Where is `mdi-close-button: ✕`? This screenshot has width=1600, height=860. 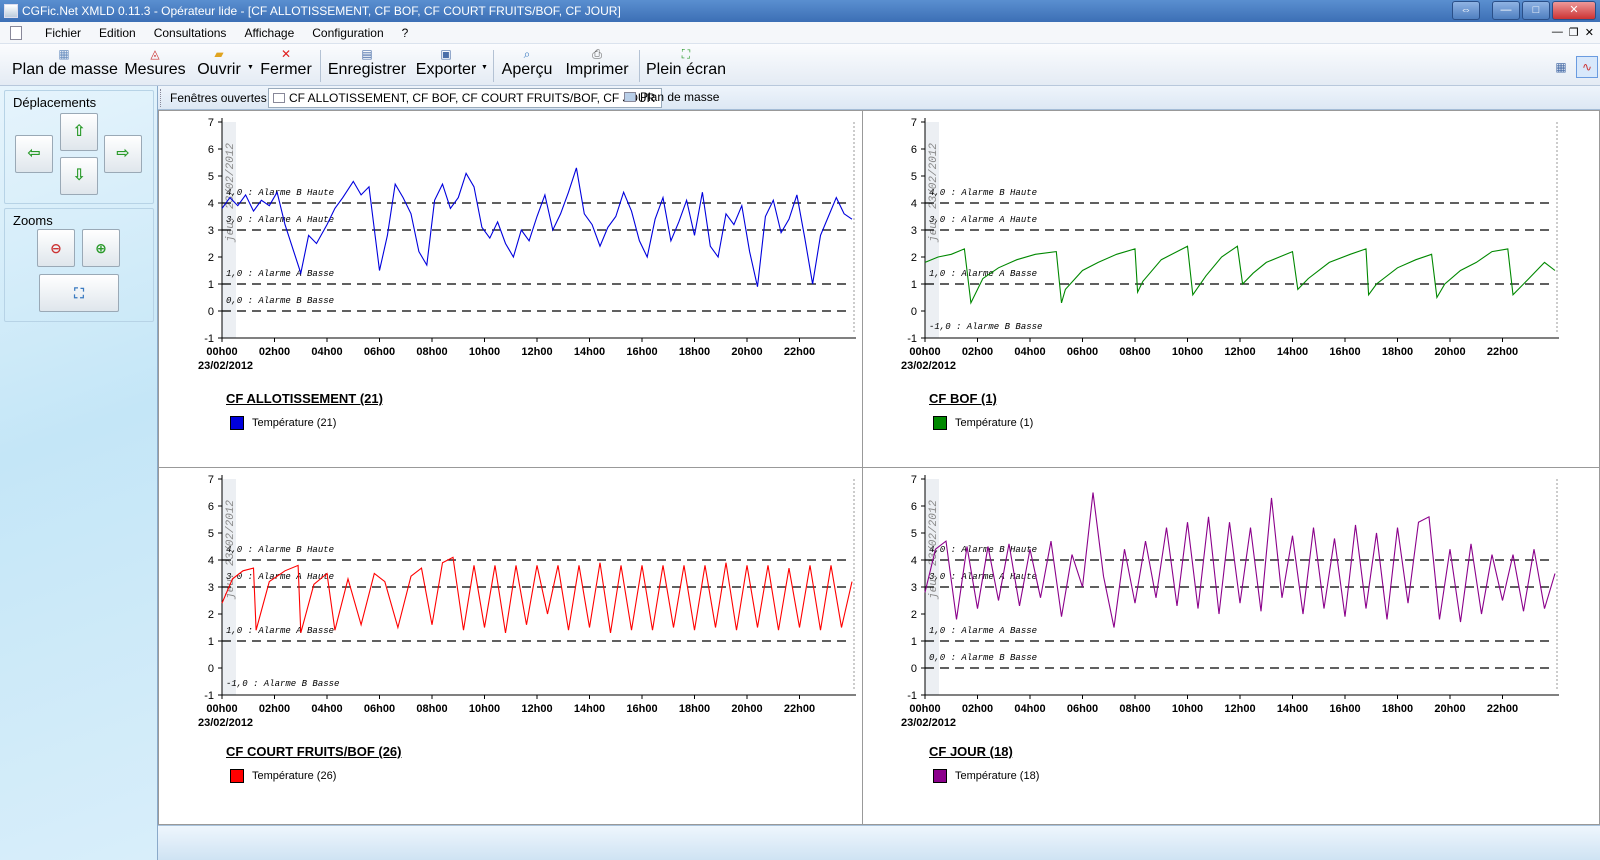 mdi-close-button: ✕ is located at coordinates (1589, 32).